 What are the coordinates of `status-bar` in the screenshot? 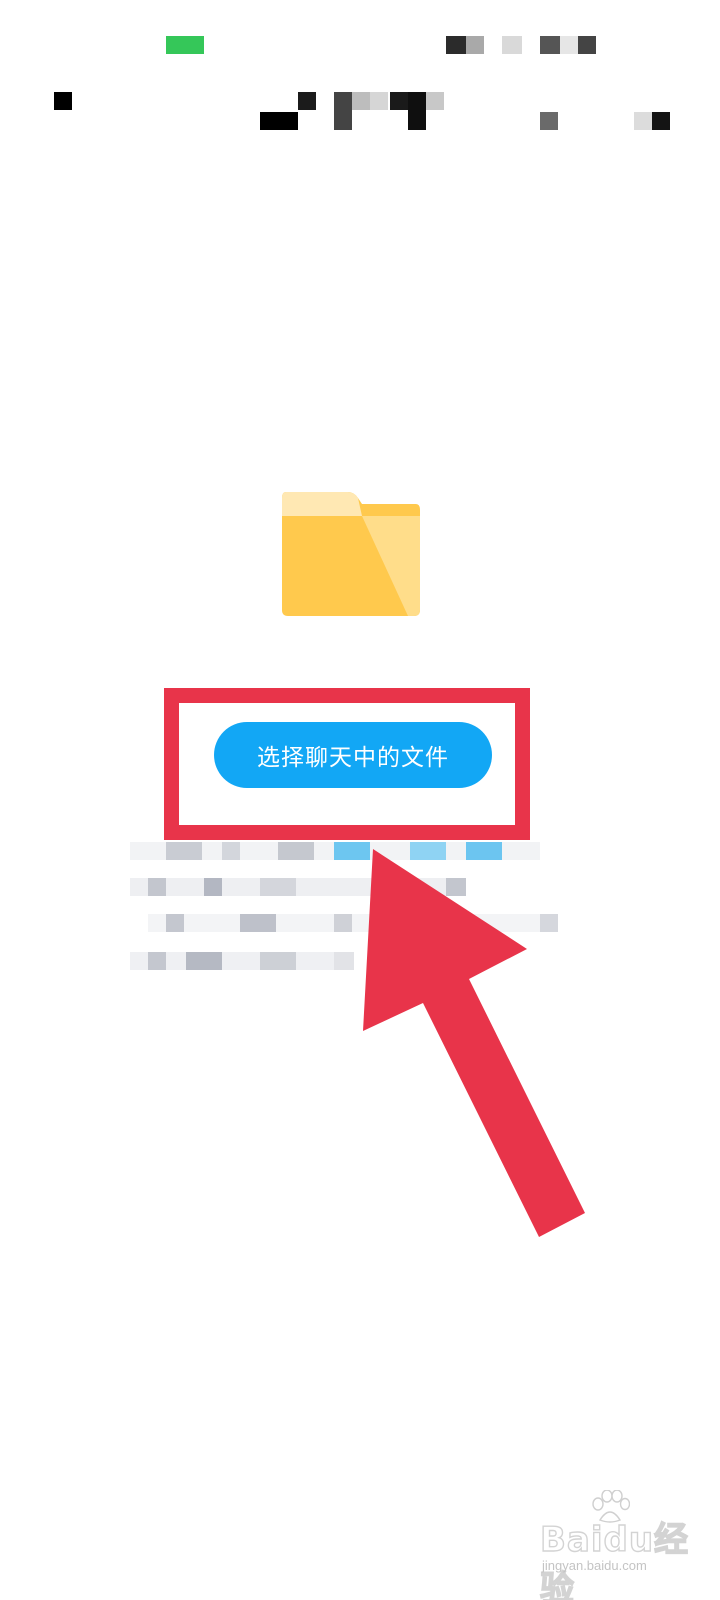 It's located at (360, 40).